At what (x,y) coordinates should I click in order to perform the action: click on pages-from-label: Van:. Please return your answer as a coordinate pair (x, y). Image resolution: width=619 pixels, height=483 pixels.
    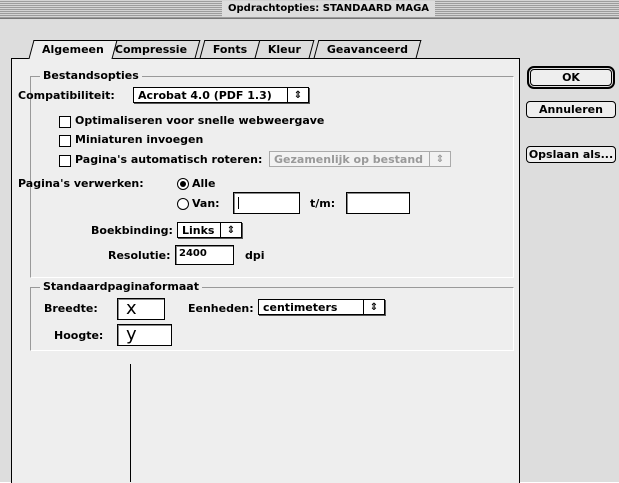
    Looking at the image, I should click on (206, 203).